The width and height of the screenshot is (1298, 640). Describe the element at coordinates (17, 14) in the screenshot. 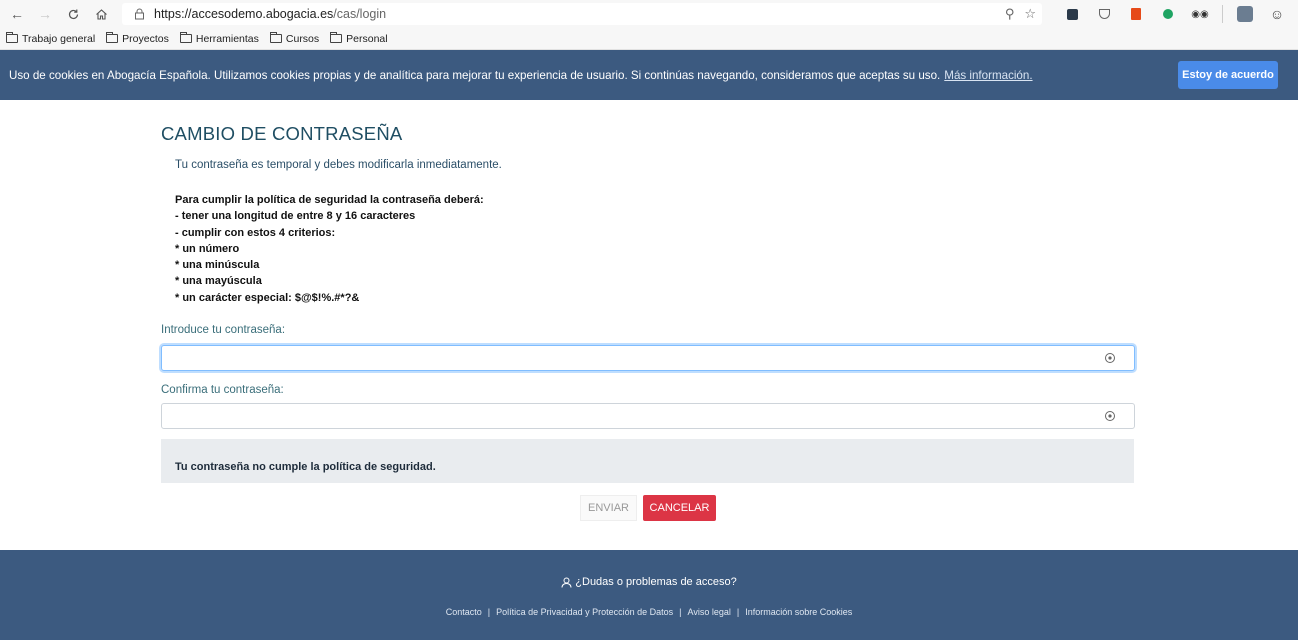

I see `back-icon: ←` at that location.